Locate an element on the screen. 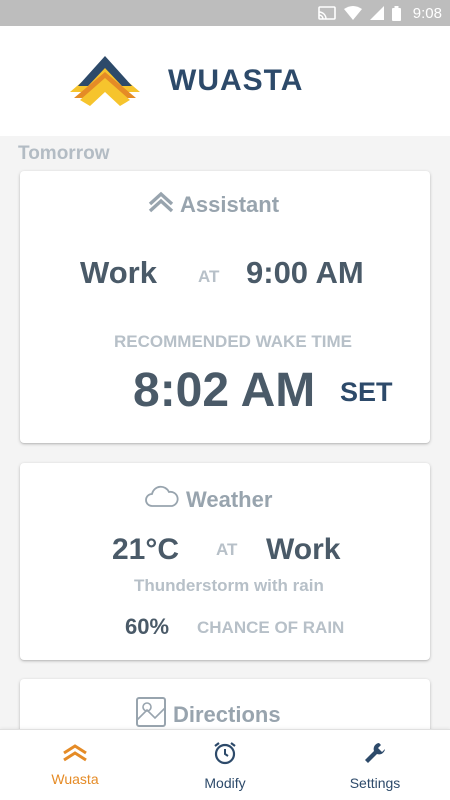  assistant-arrival-time: 9:00 AM is located at coordinates (305, 272).